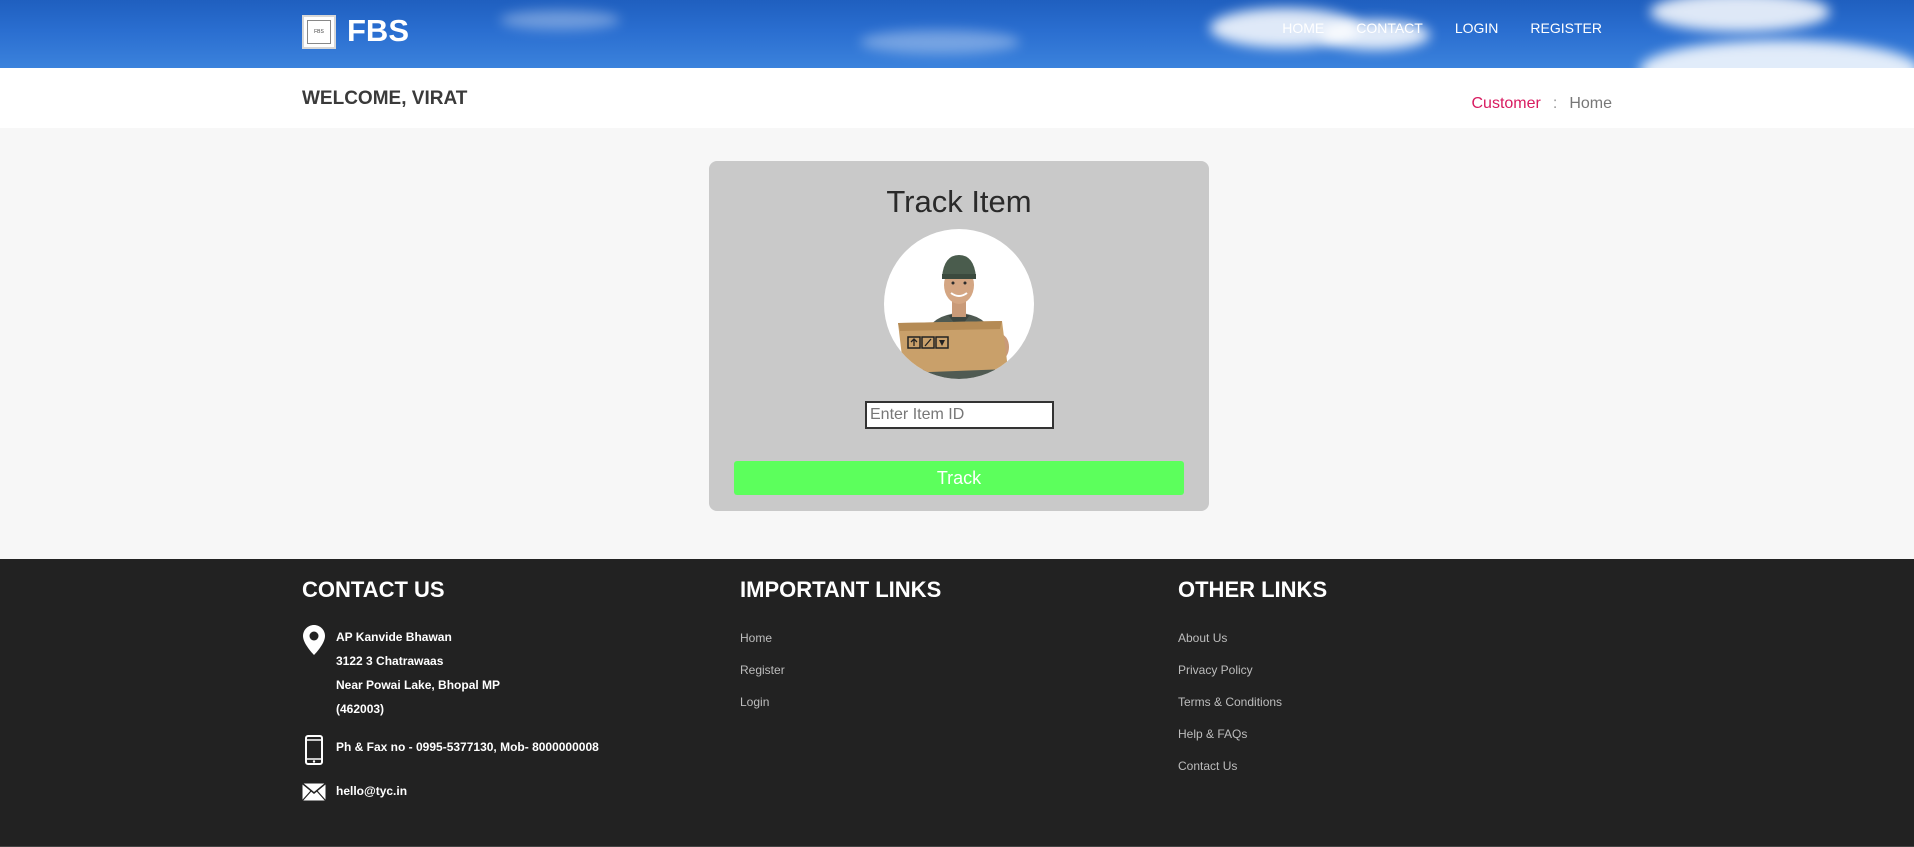 This screenshot has height=847, width=1914. Describe the element at coordinates (1389, 28) in the screenshot. I see `nav-contact: CONTACT` at that location.